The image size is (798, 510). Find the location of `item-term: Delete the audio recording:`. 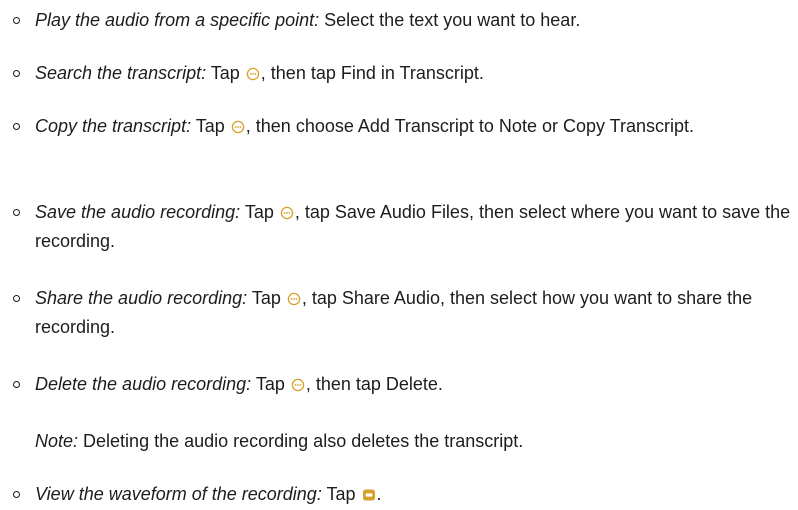

item-term: Delete the audio recording: is located at coordinates (143, 384).